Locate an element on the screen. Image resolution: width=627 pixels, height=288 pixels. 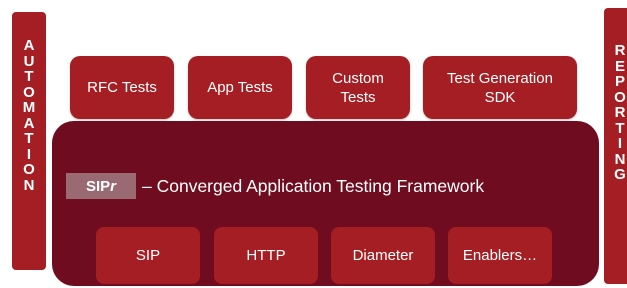
diameter-protocol-box: Diameter is located at coordinates (383, 255).